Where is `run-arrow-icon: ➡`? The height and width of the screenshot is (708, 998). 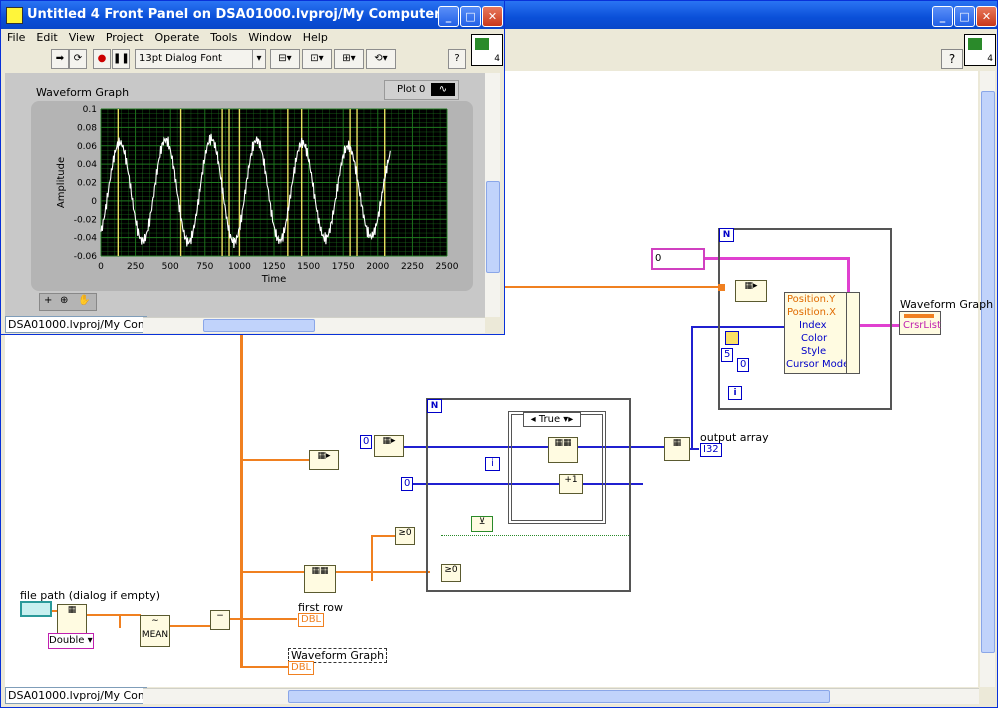 run-arrow-icon: ➡ is located at coordinates (60, 59).